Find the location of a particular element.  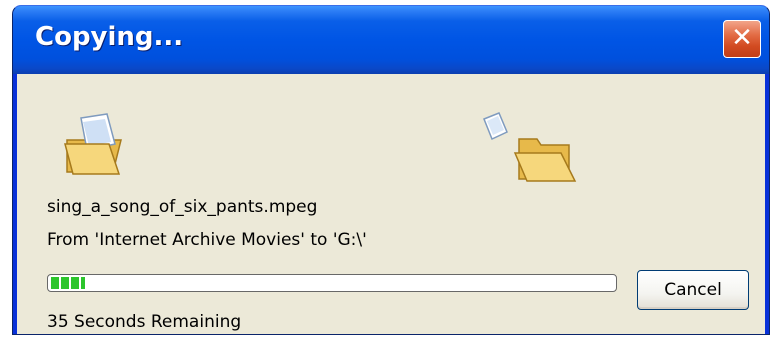

close-button: ✕ is located at coordinates (742, 39).